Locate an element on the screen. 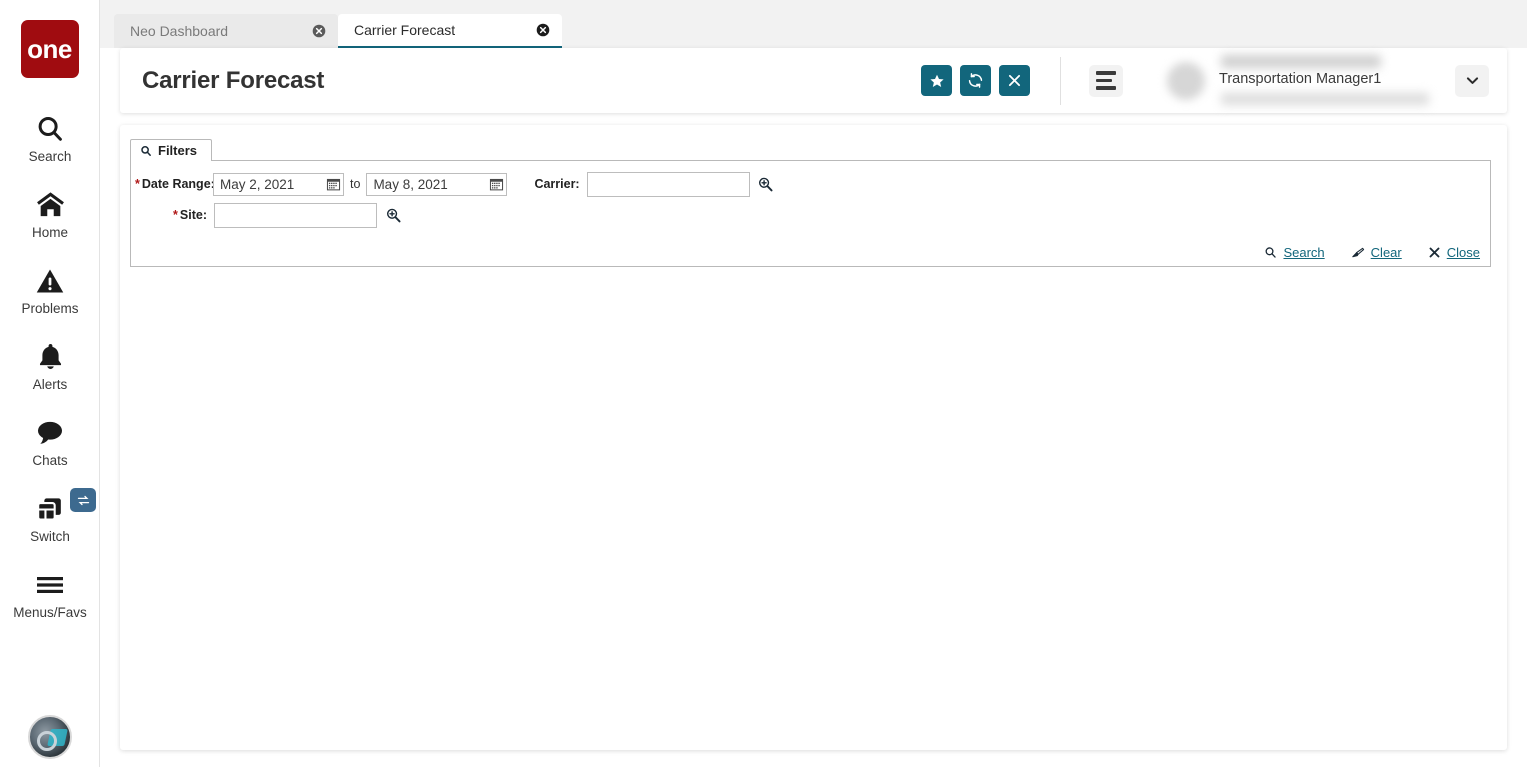  sidebar-item-label: Problems is located at coordinates (50, 308).